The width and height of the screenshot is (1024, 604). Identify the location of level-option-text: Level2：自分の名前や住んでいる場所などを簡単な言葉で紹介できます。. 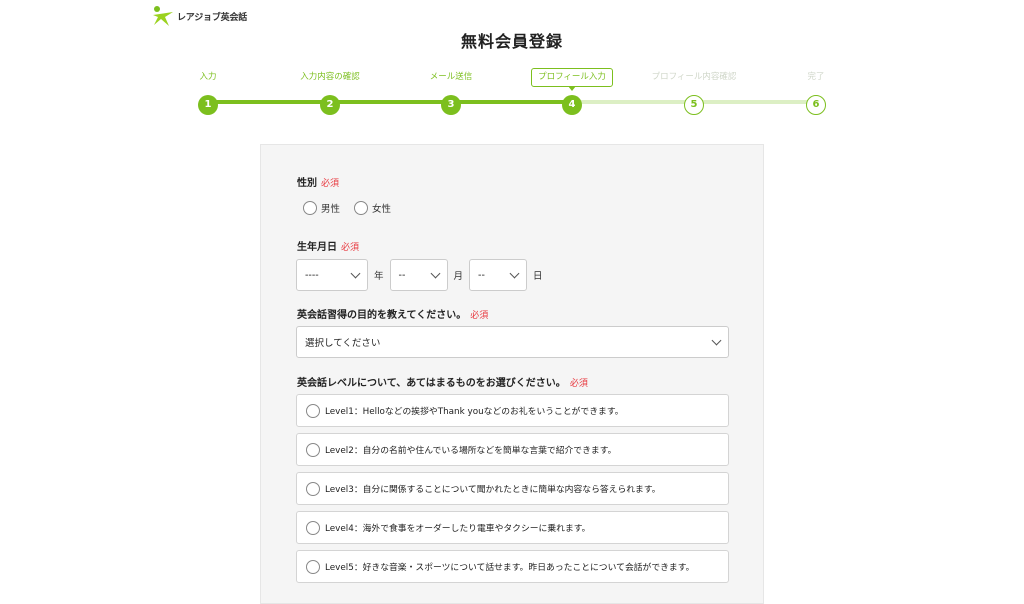
(471, 451).